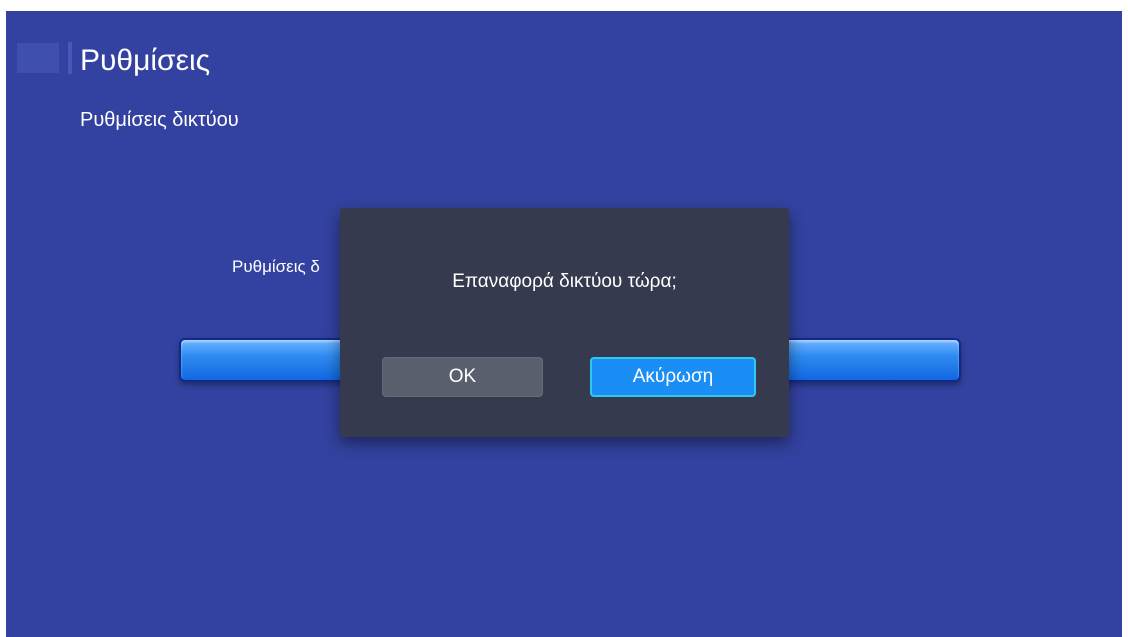  I want to click on dialog-message: Επαναφορά δικτύου τώρα;, so click(564, 281).